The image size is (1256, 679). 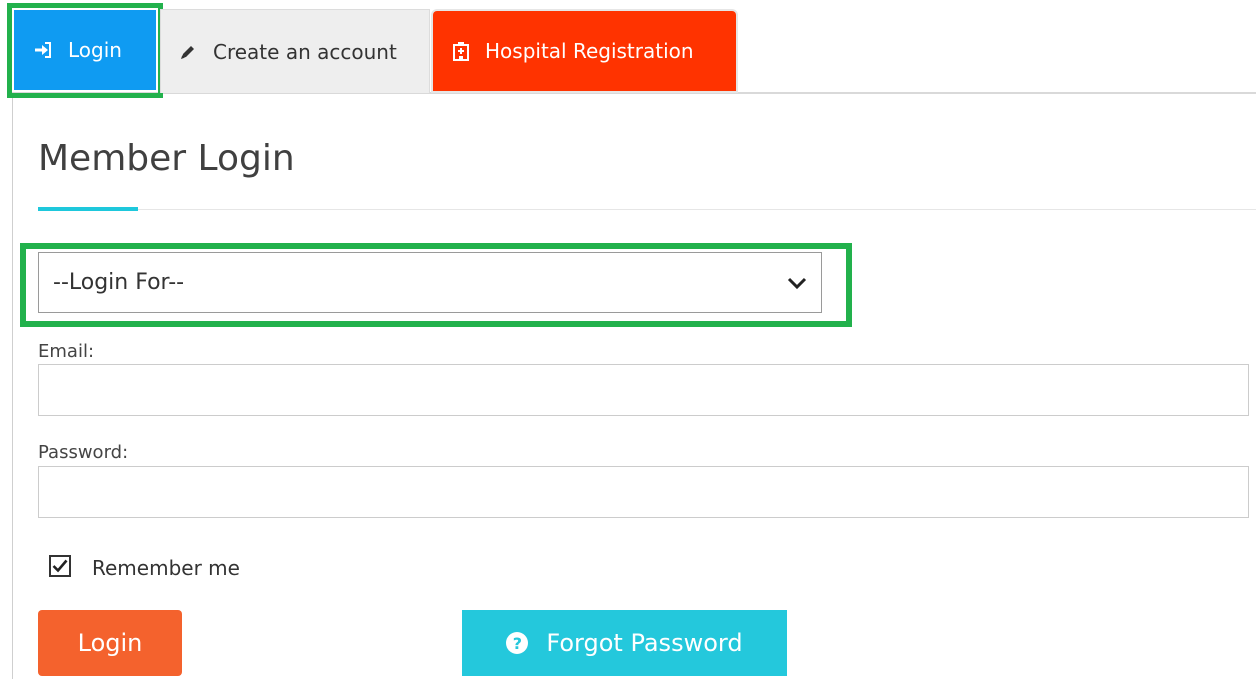 I want to click on remember-me-checkbox, so click(x=60, y=566).